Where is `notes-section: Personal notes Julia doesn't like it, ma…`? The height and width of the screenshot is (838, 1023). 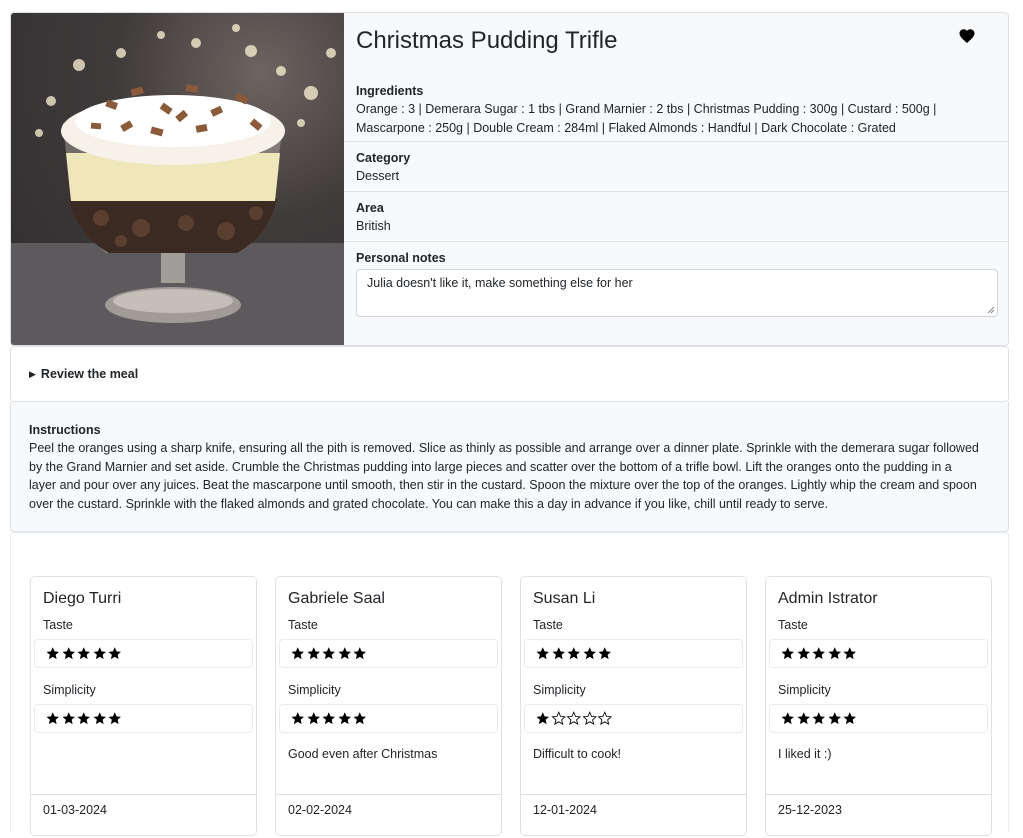 notes-section: Personal notes Julia doesn't like it, ma… is located at coordinates (676, 293).